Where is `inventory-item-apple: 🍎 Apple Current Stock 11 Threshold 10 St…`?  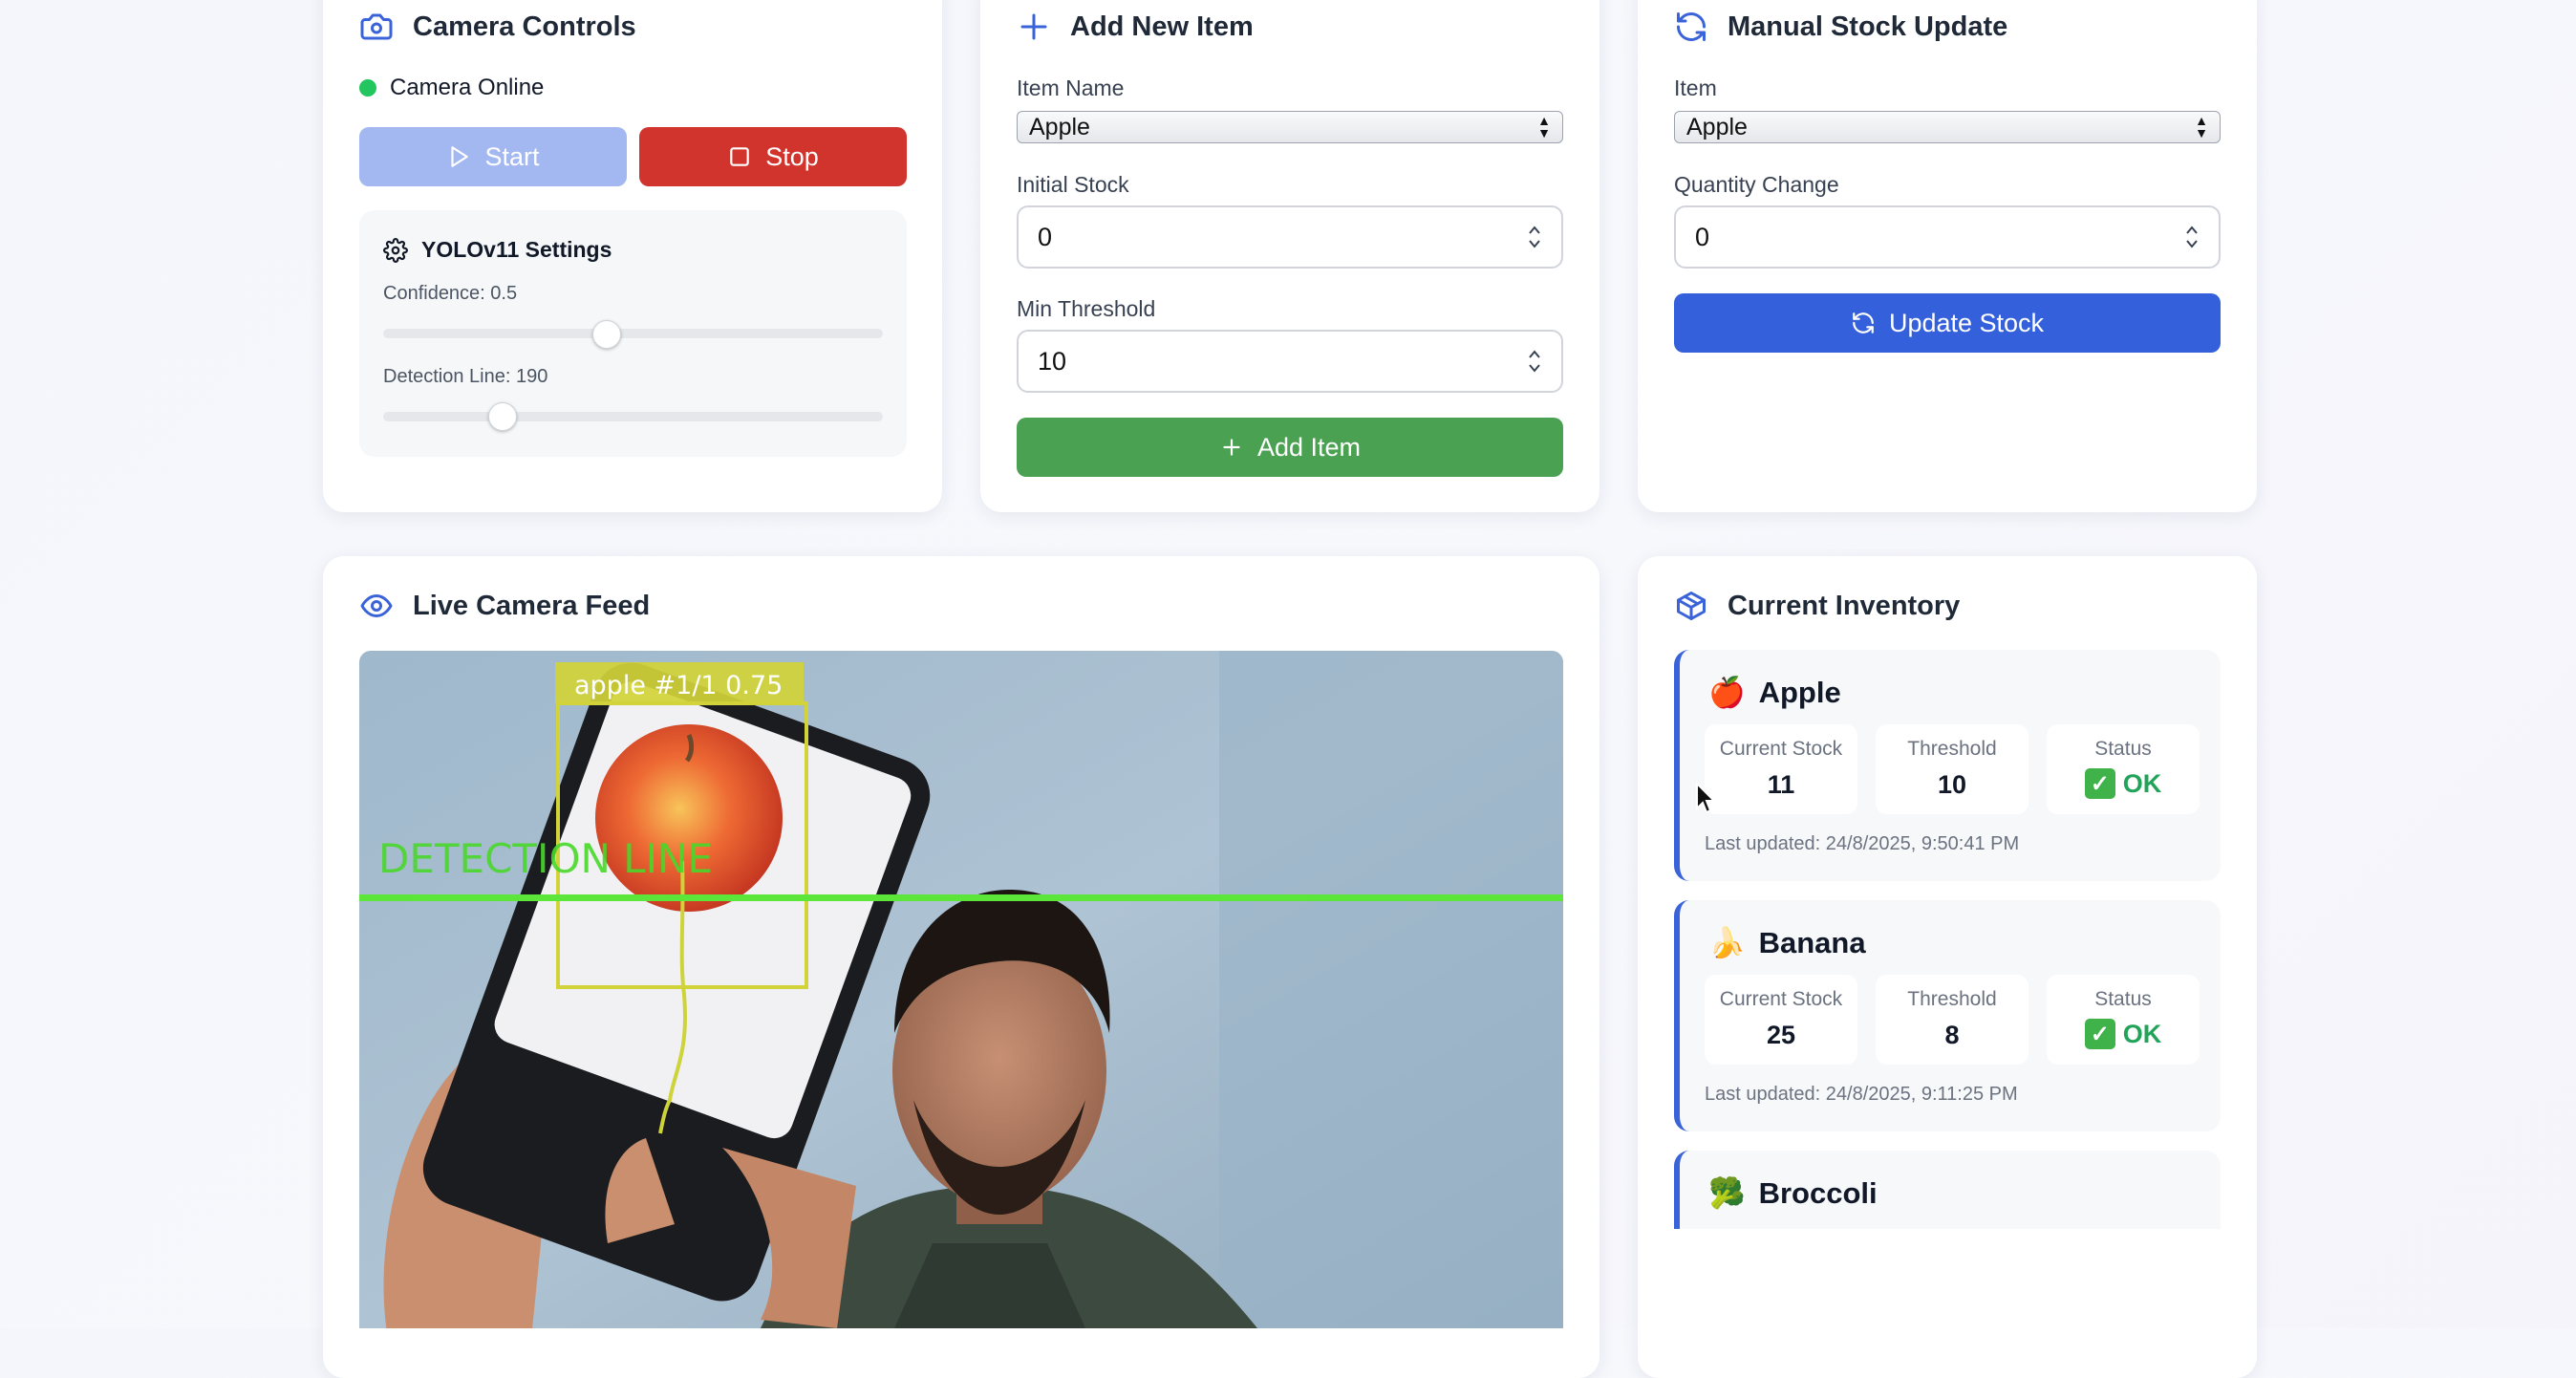
inventory-item-apple: 🍎 Apple Current Stock 11 Threshold 10 St… is located at coordinates (1947, 765).